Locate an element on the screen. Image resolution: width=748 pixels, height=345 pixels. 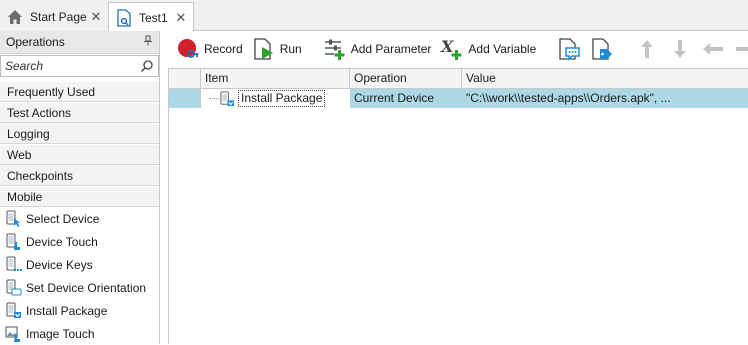
operation-set-device-orientation: Set Device Orientation is located at coordinates (79, 287).